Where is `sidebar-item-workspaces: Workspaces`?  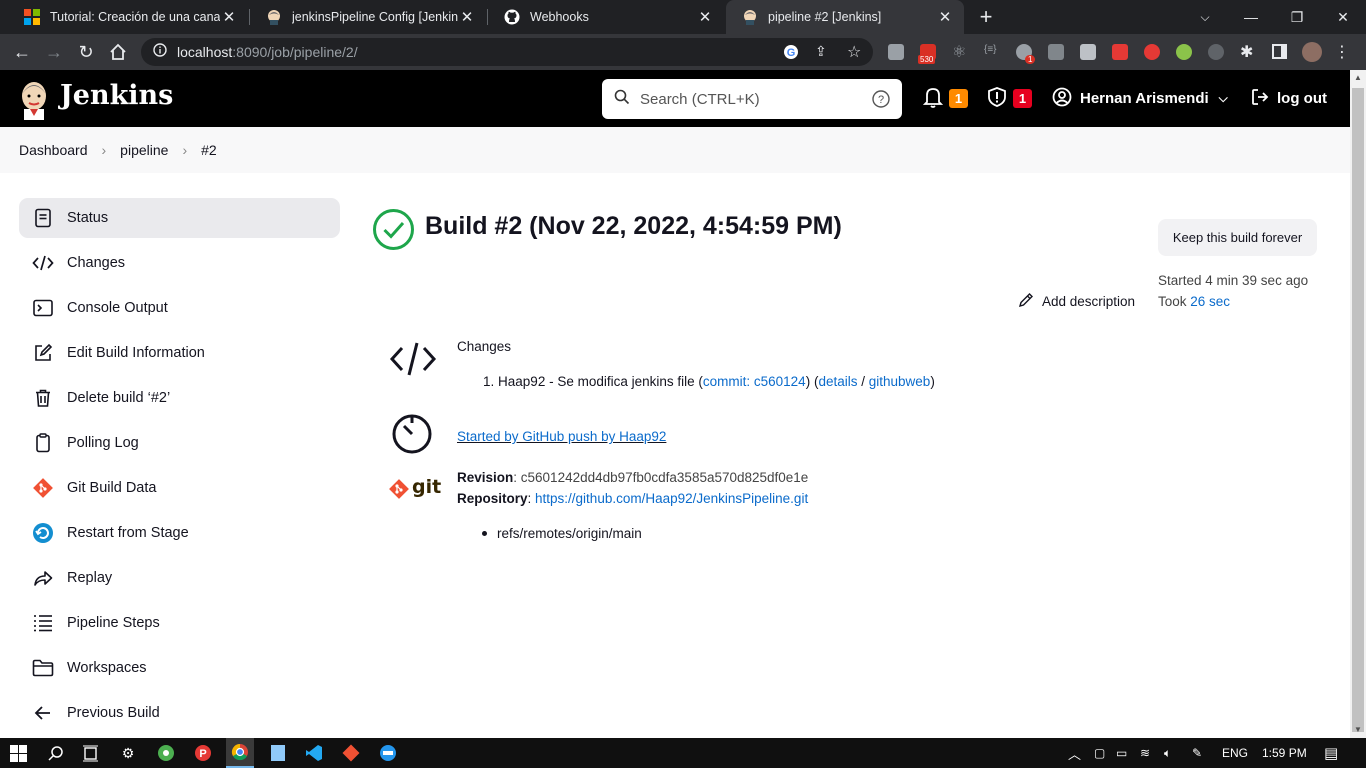
sidebar-item-workspaces: Workspaces is located at coordinates (179, 668).